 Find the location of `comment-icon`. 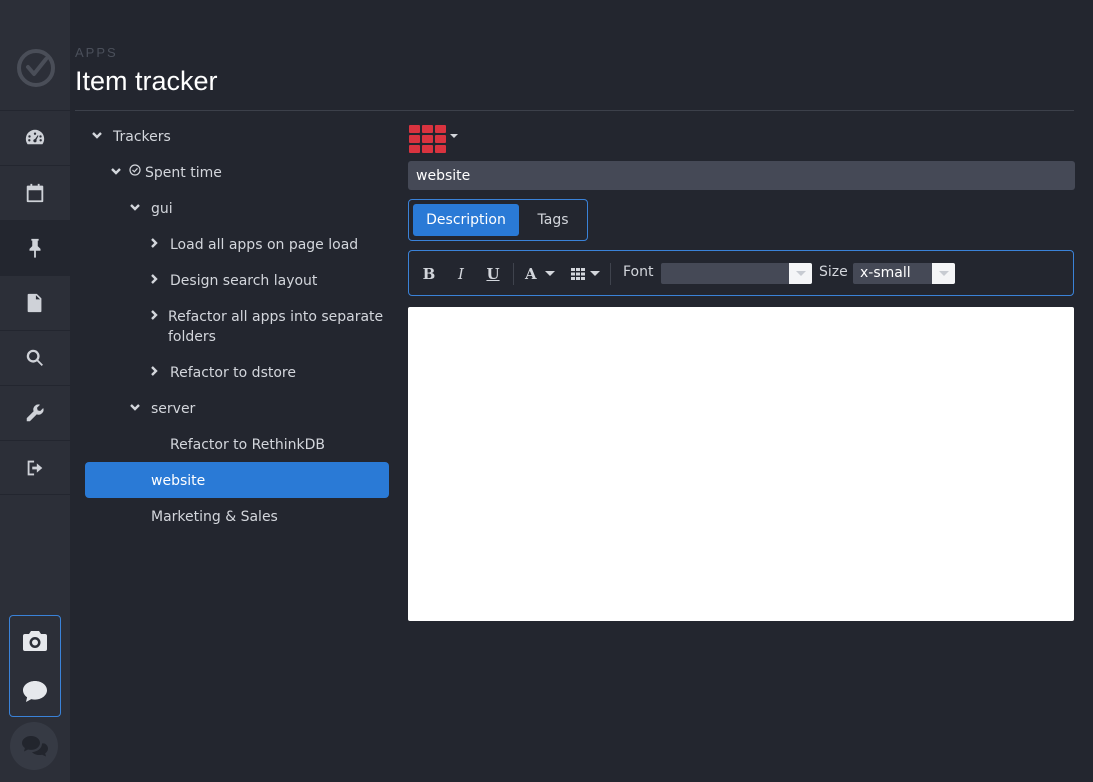

comment-icon is located at coordinates (35, 691).